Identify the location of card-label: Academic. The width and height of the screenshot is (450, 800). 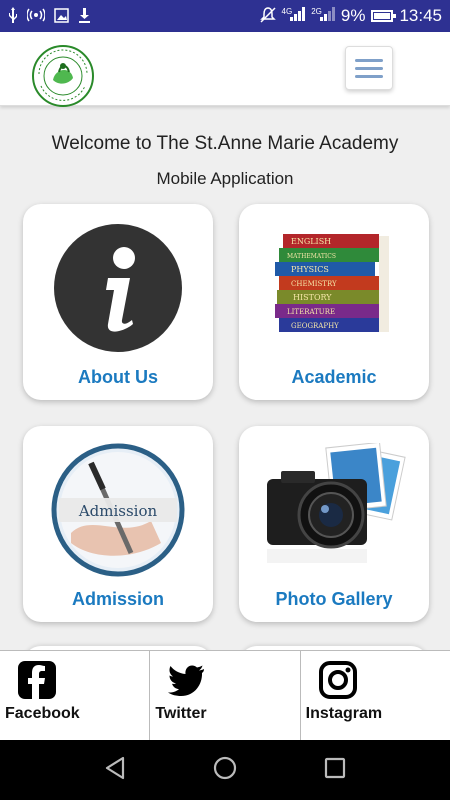
(334, 377).